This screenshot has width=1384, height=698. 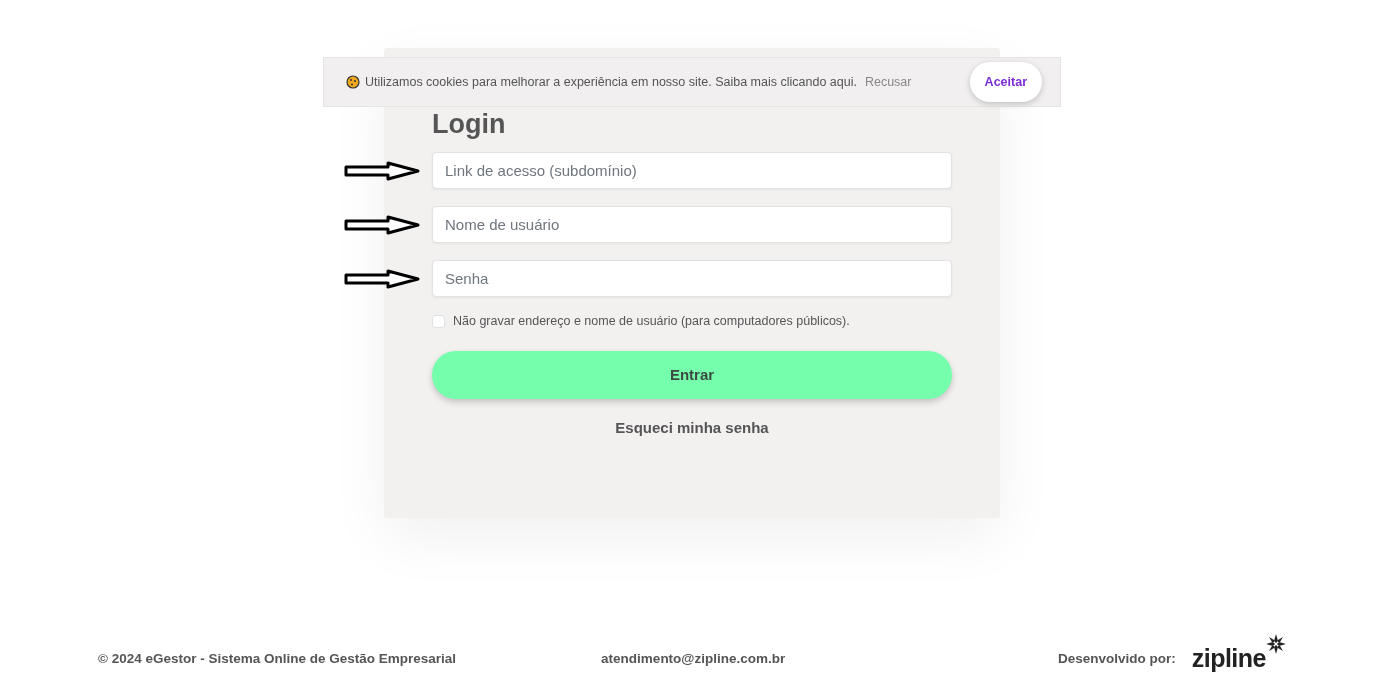 What do you see at coordinates (692, 225) in the screenshot?
I see `input-field: Nome de usuário` at bounding box center [692, 225].